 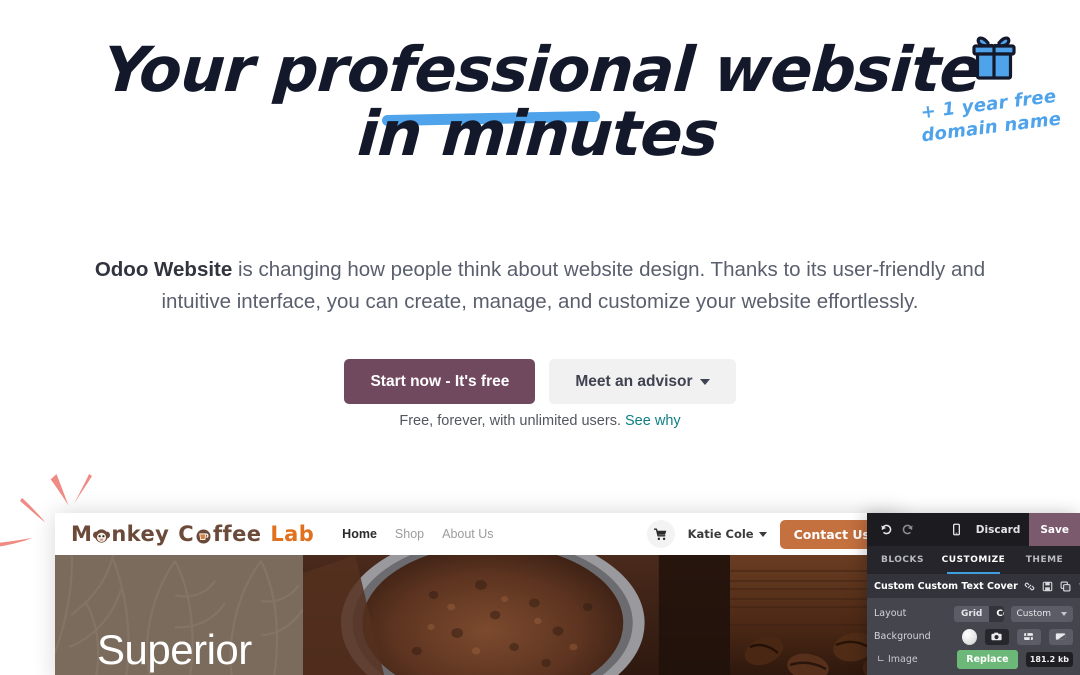 I want to click on nav-item-shop: Shop, so click(x=409, y=534).